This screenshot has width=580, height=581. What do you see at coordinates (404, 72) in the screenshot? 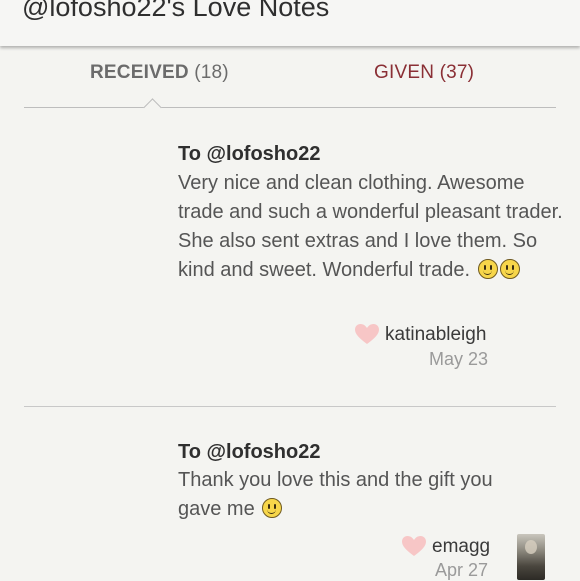
I see `tab-given-label: GIVEN` at bounding box center [404, 72].